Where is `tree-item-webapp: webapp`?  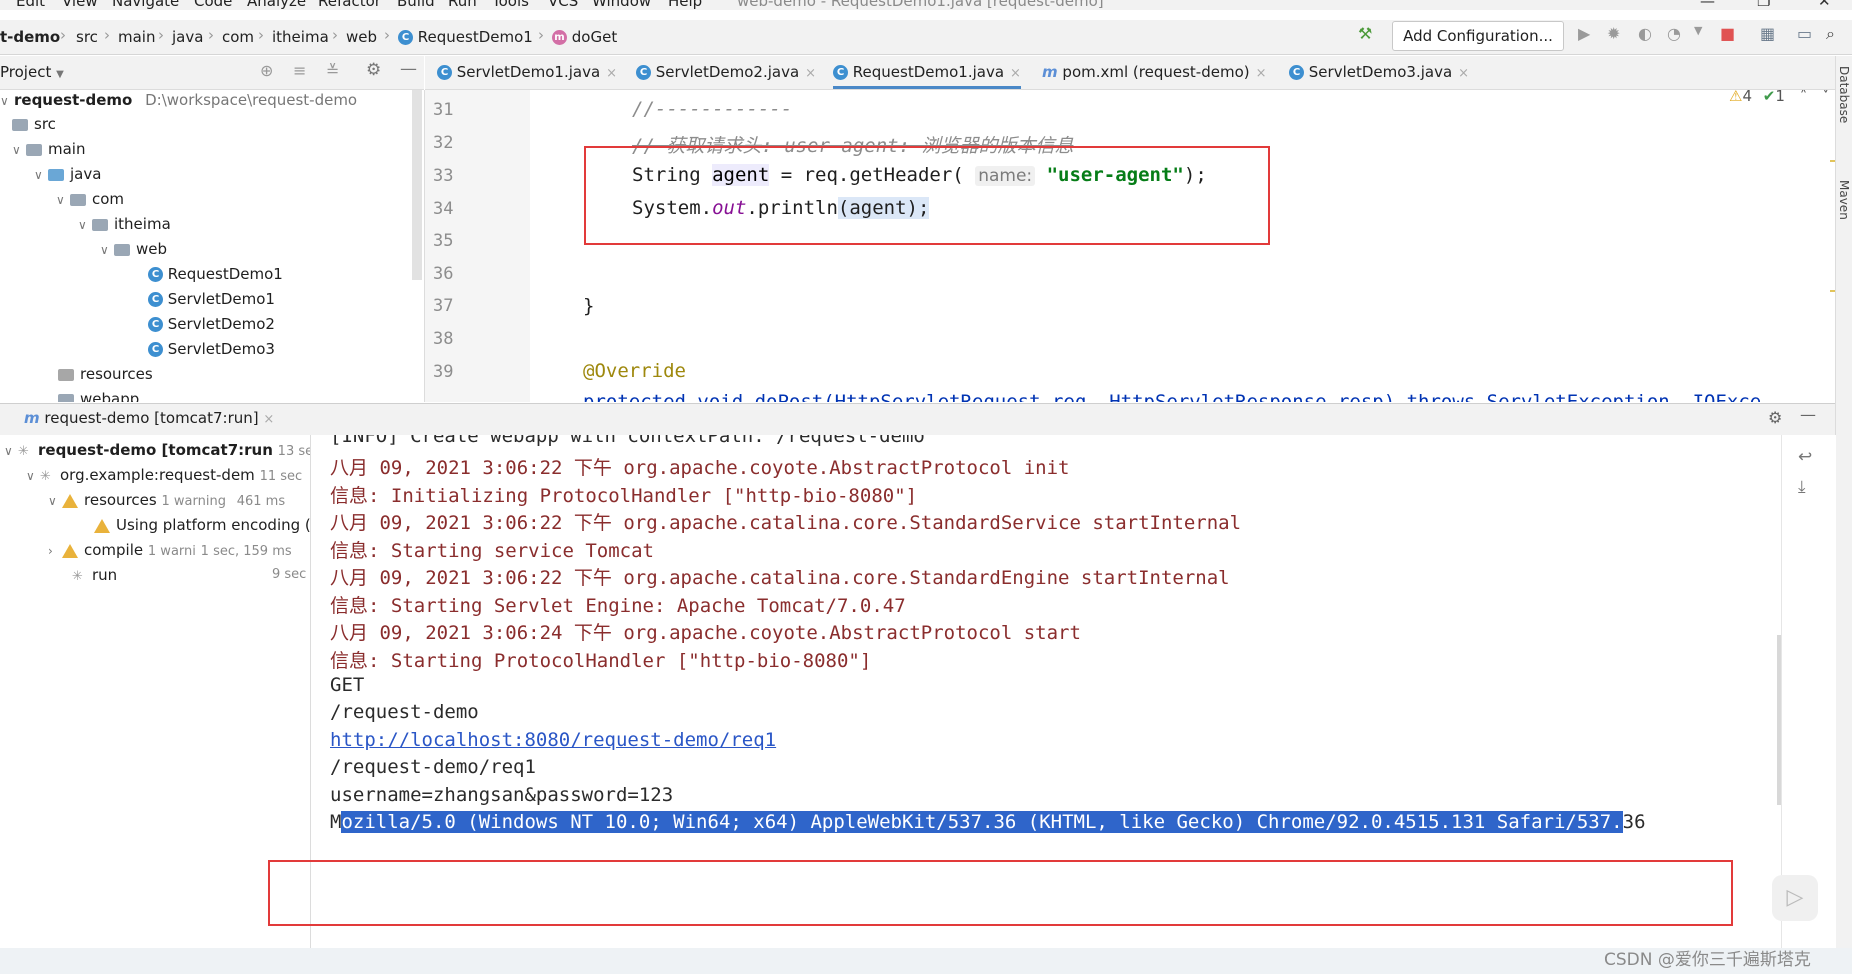 tree-item-webapp: webapp is located at coordinates (98, 394).